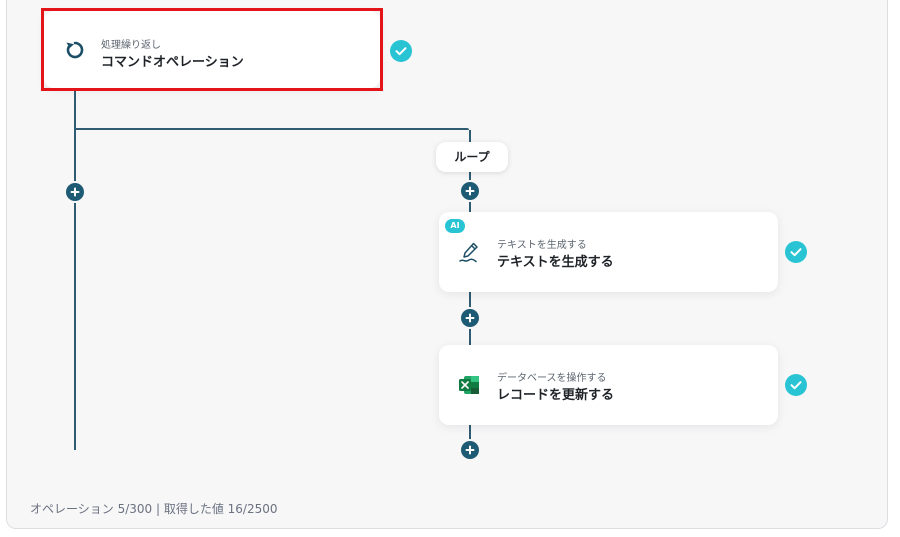 The height and width of the screenshot is (537, 900). Describe the element at coordinates (472, 157) in the screenshot. I see `loop-label: ループ` at that location.